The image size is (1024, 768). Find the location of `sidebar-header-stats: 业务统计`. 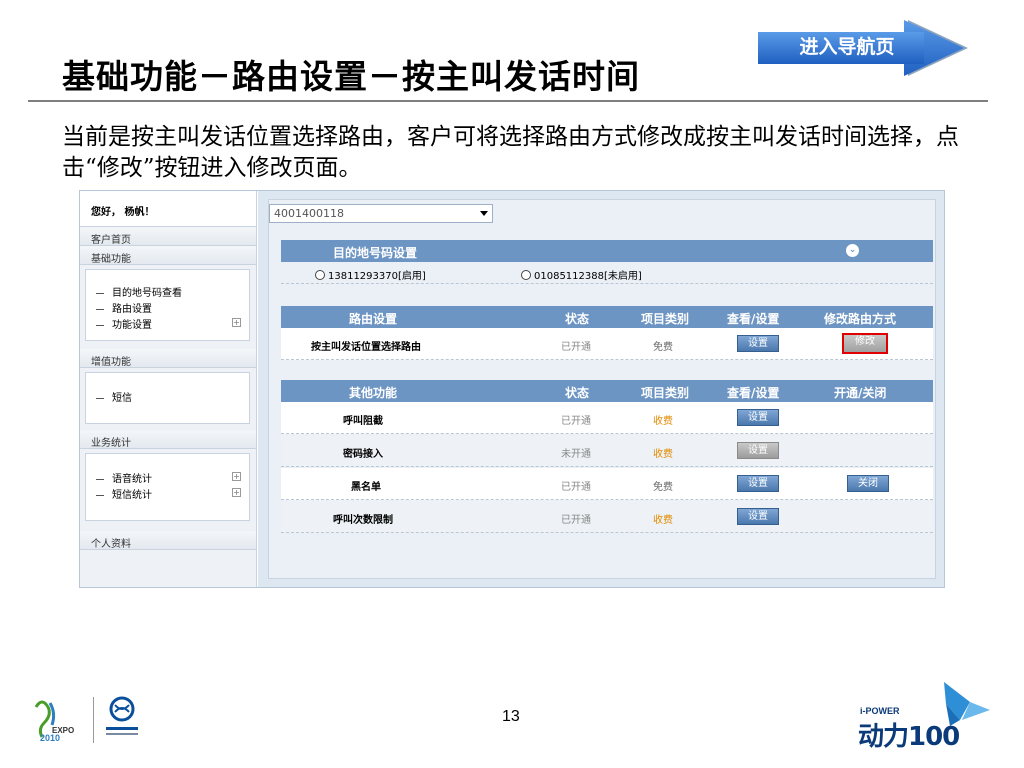

sidebar-header-stats: 业务统计 is located at coordinates (168, 439).